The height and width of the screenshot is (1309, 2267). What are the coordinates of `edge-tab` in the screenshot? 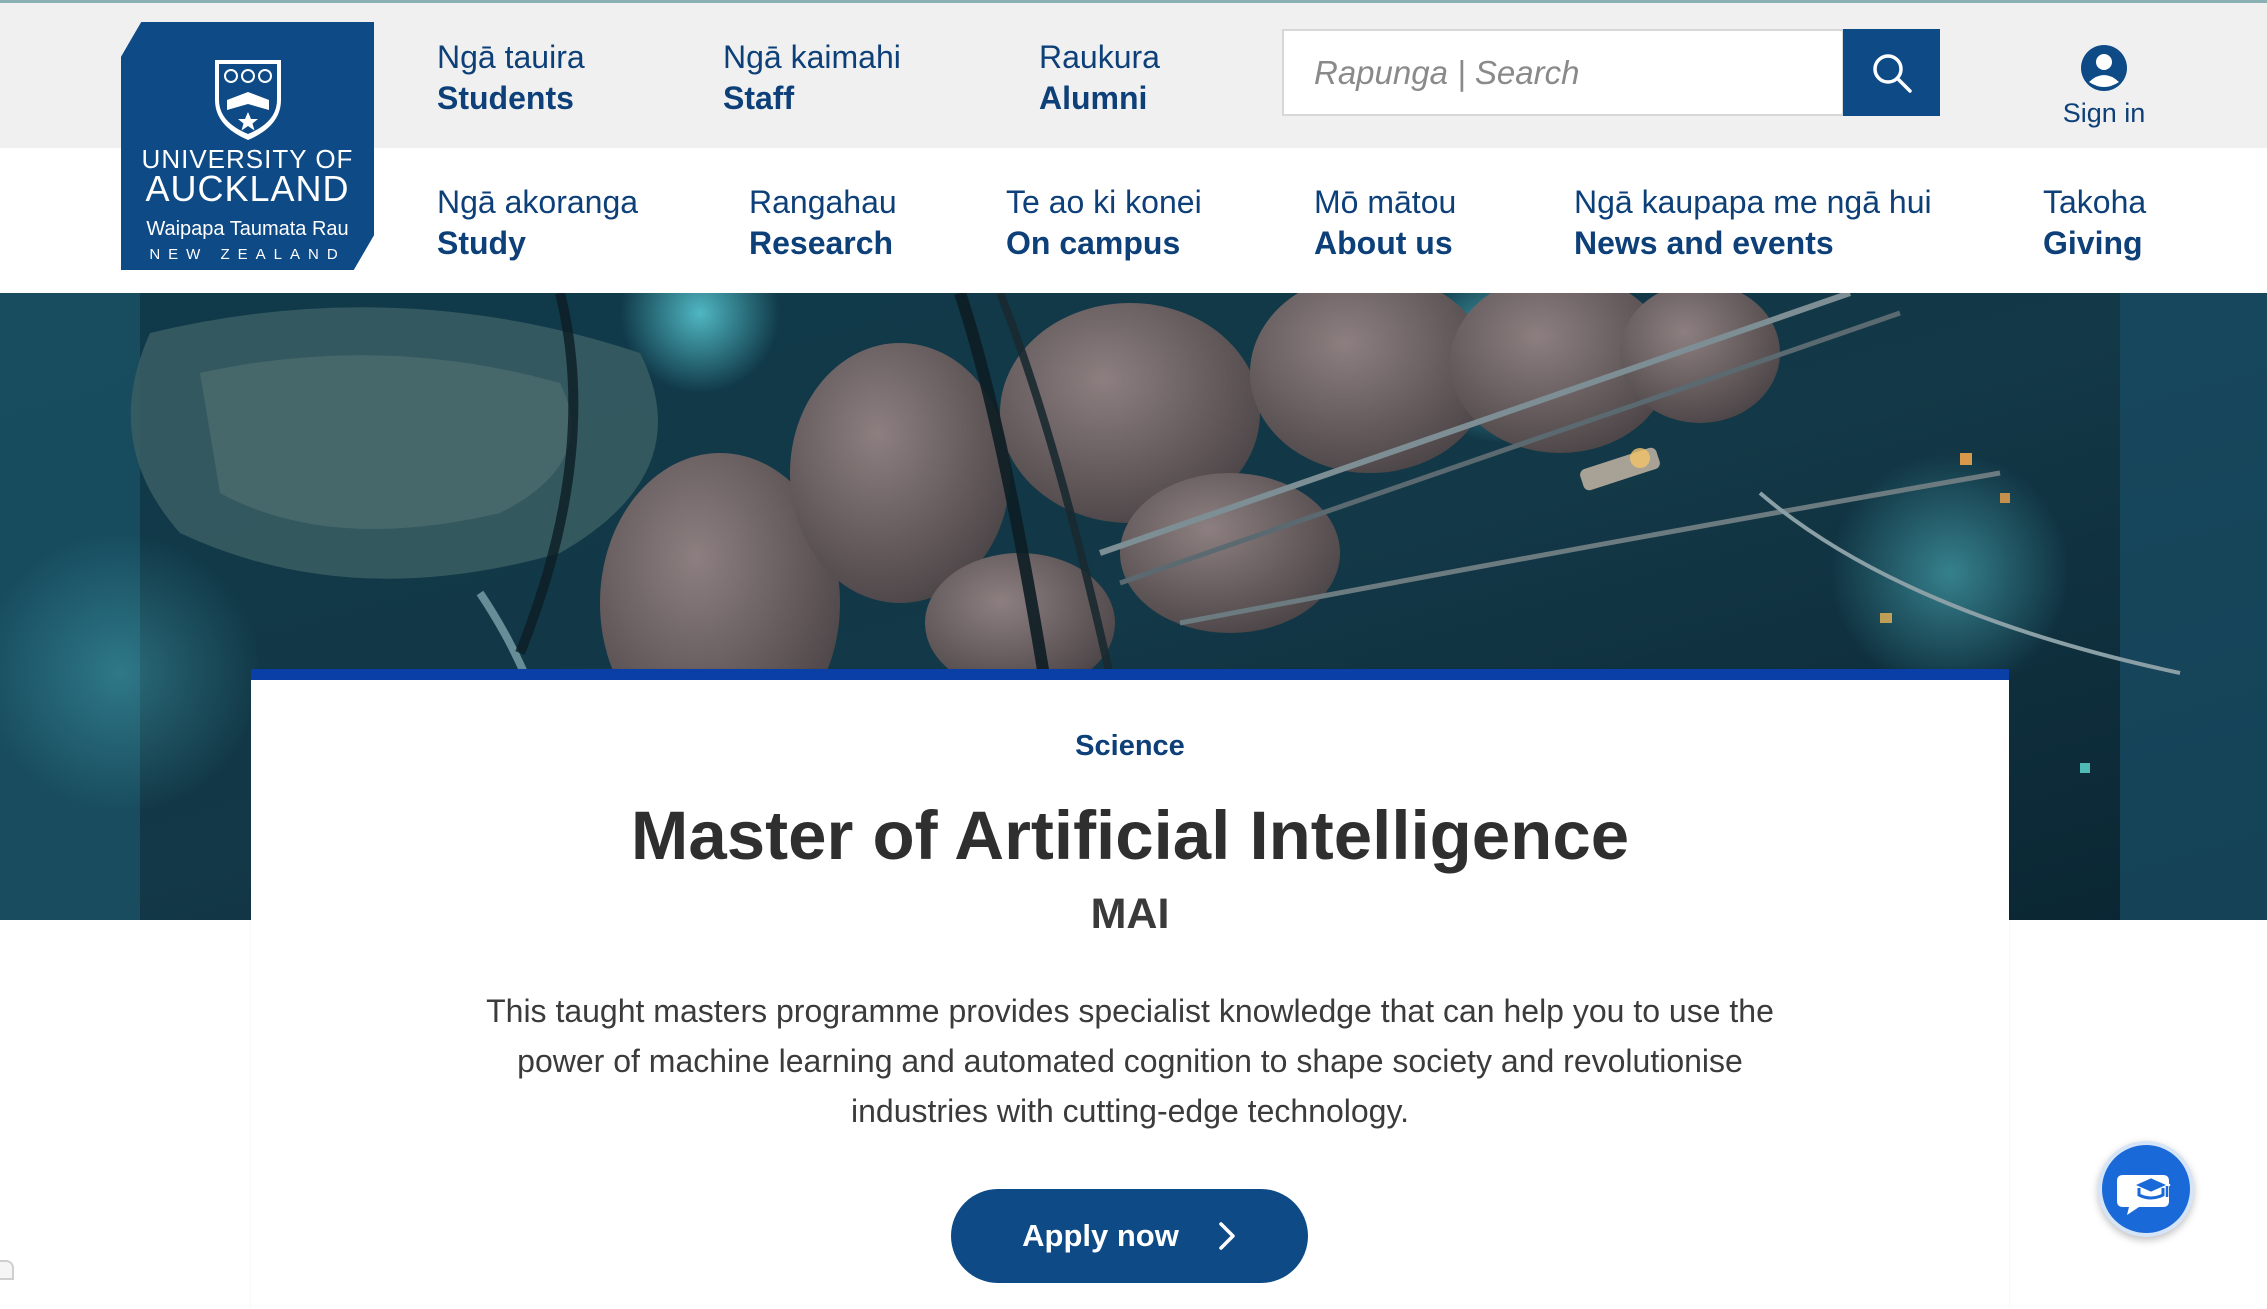 It's located at (7, 1270).